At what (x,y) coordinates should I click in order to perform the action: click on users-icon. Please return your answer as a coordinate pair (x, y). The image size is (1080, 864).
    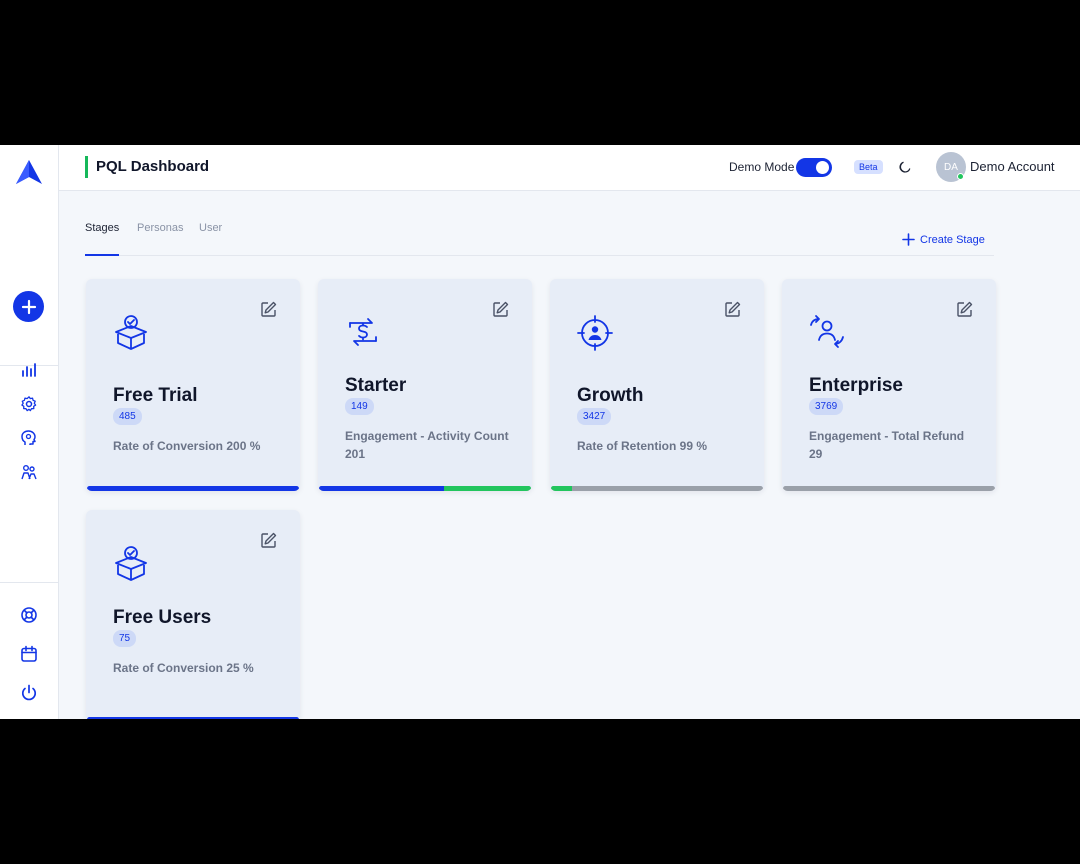
    Looking at the image, I should click on (29, 472).